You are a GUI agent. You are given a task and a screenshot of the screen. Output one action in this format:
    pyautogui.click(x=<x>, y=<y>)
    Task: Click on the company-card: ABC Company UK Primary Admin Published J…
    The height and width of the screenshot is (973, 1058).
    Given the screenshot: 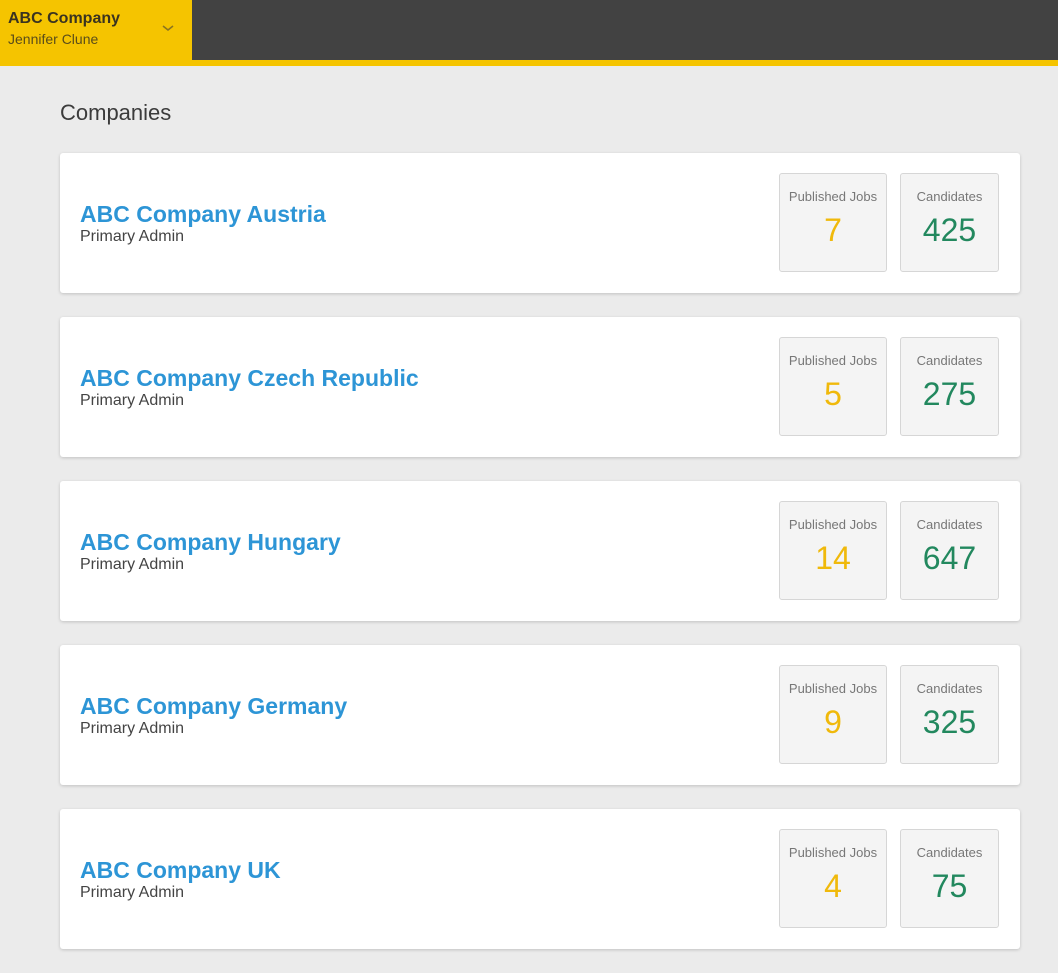 What is the action you would take?
    pyautogui.click(x=540, y=879)
    